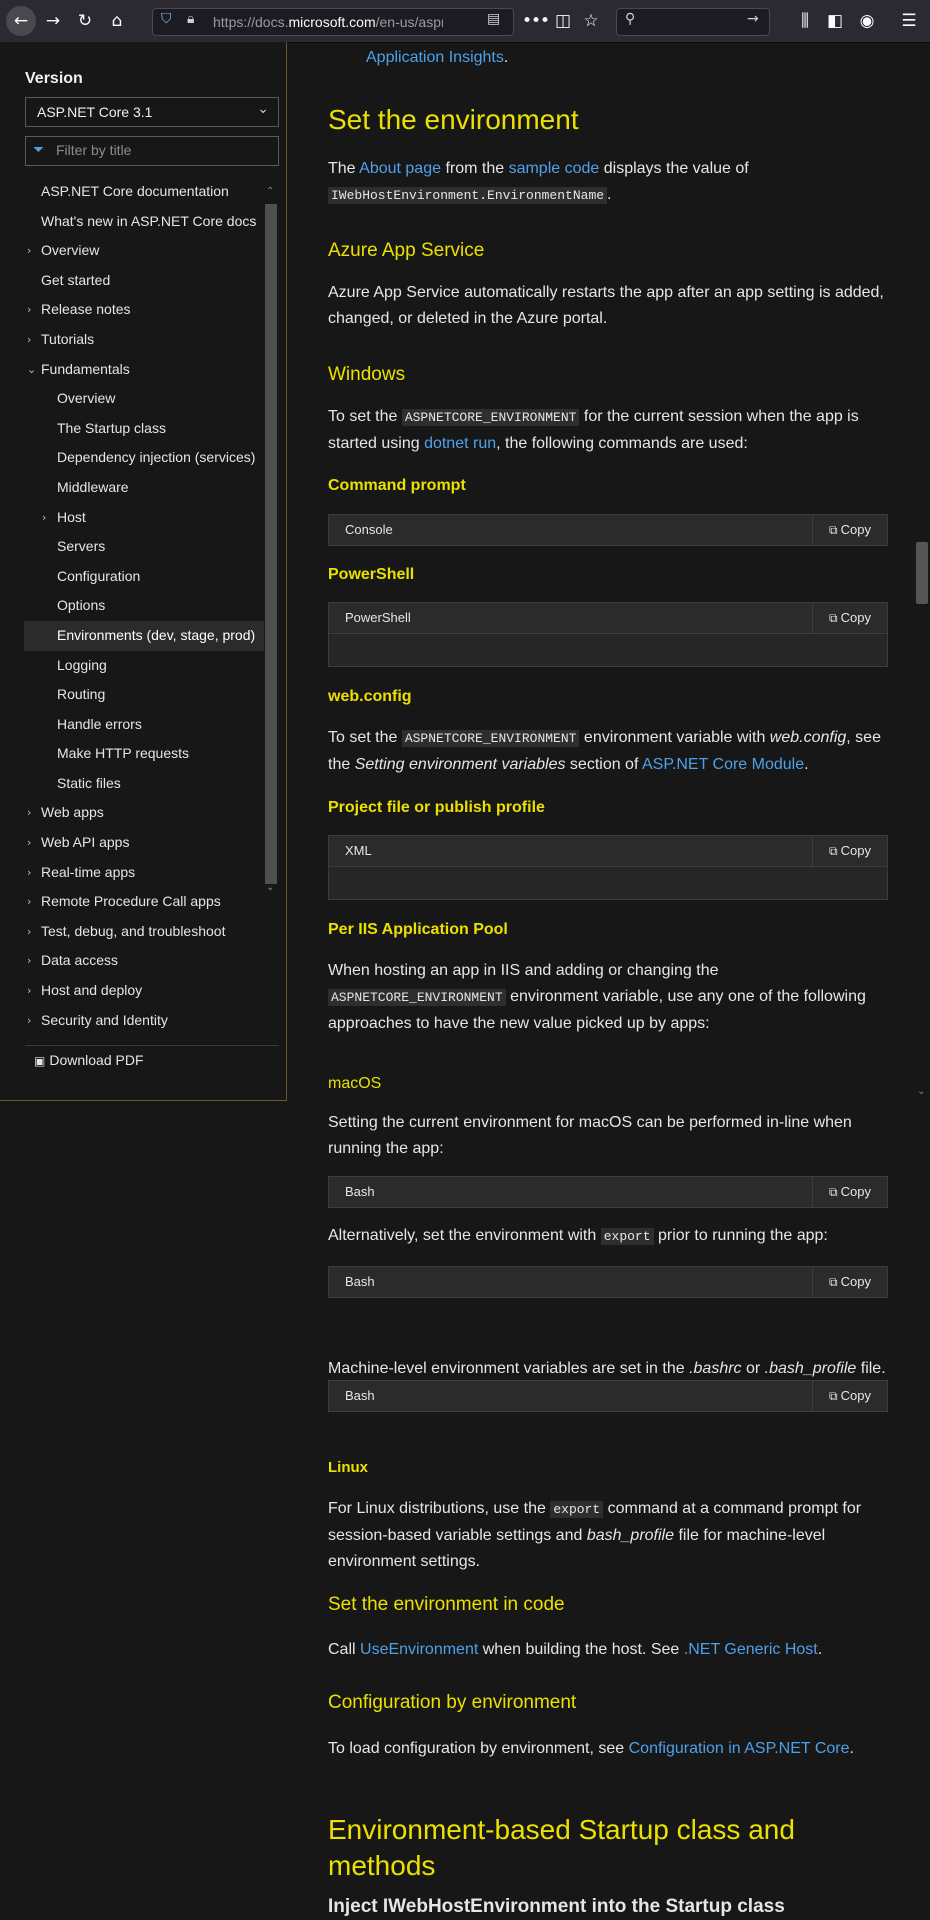 This screenshot has height=1920, width=930. I want to click on toc-item: › Security and Identity, so click(144, 1021).